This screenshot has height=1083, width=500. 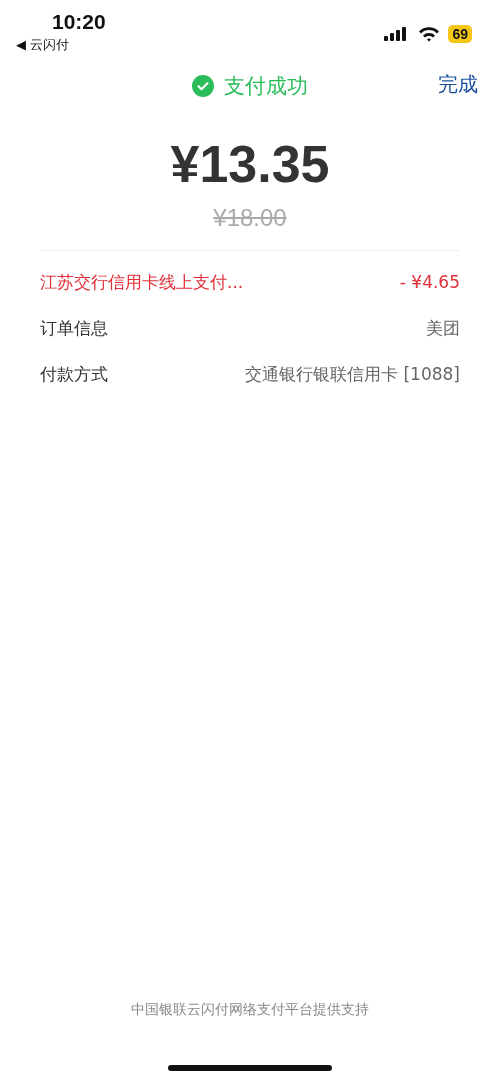 What do you see at coordinates (266, 86) in the screenshot?
I see `page-title: 支付成功` at bounding box center [266, 86].